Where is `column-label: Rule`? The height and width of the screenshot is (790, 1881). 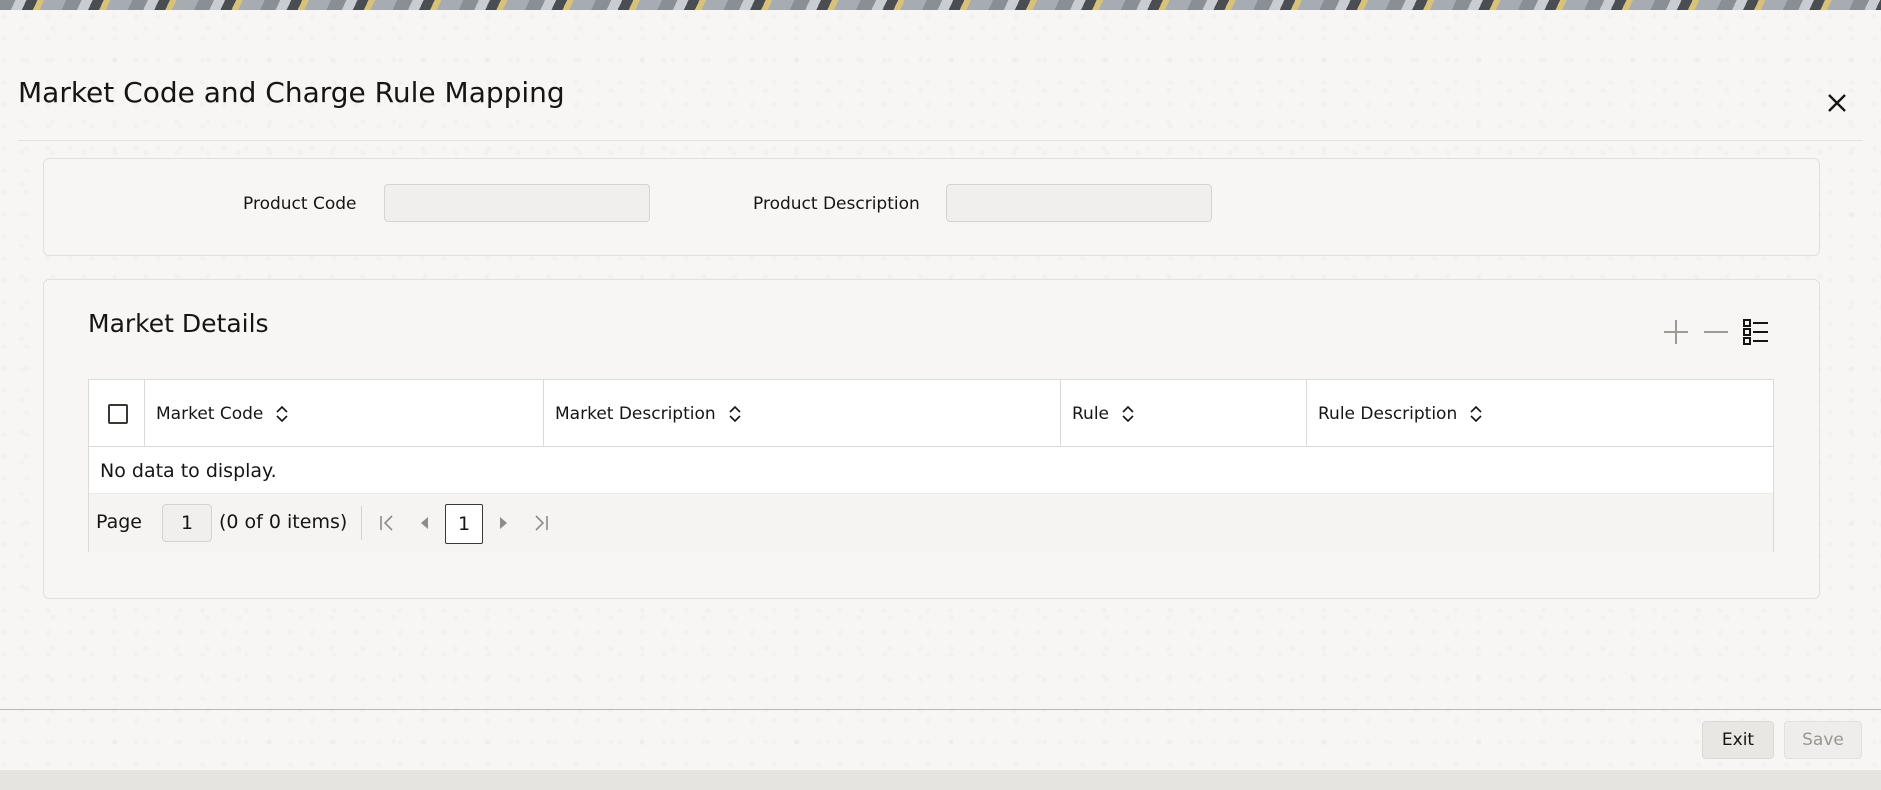
column-label: Rule is located at coordinates (1091, 413).